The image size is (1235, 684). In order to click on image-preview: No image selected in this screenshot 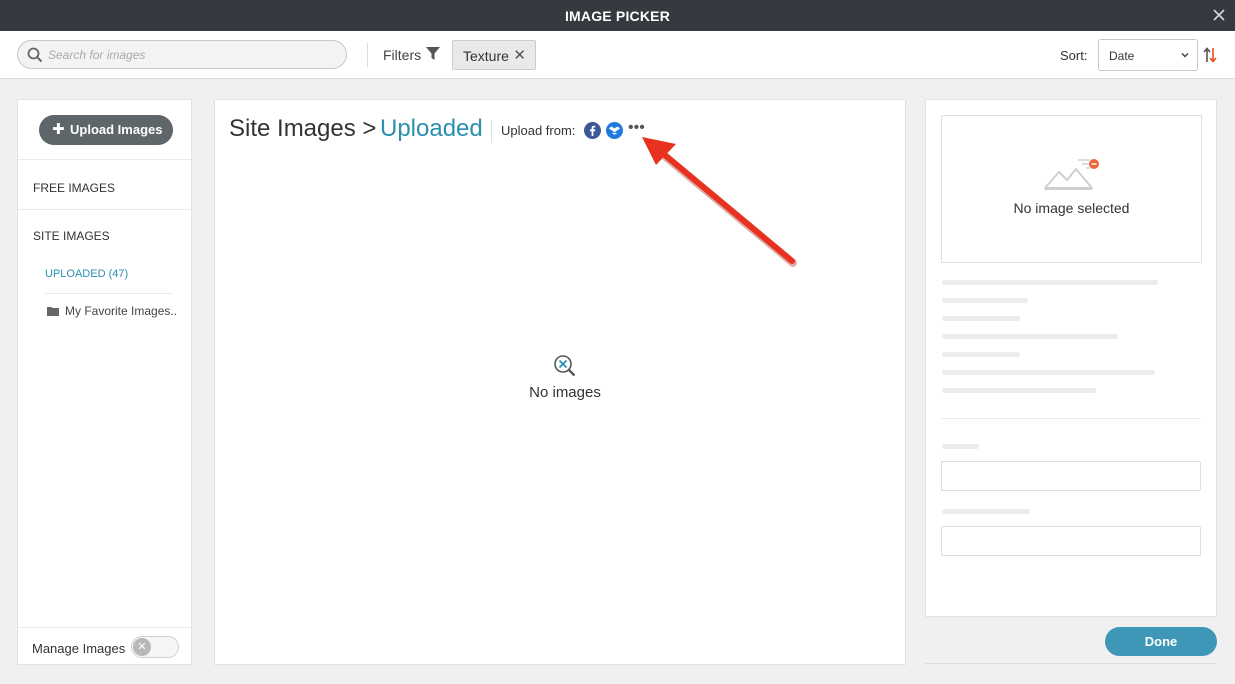, I will do `click(1071, 189)`.